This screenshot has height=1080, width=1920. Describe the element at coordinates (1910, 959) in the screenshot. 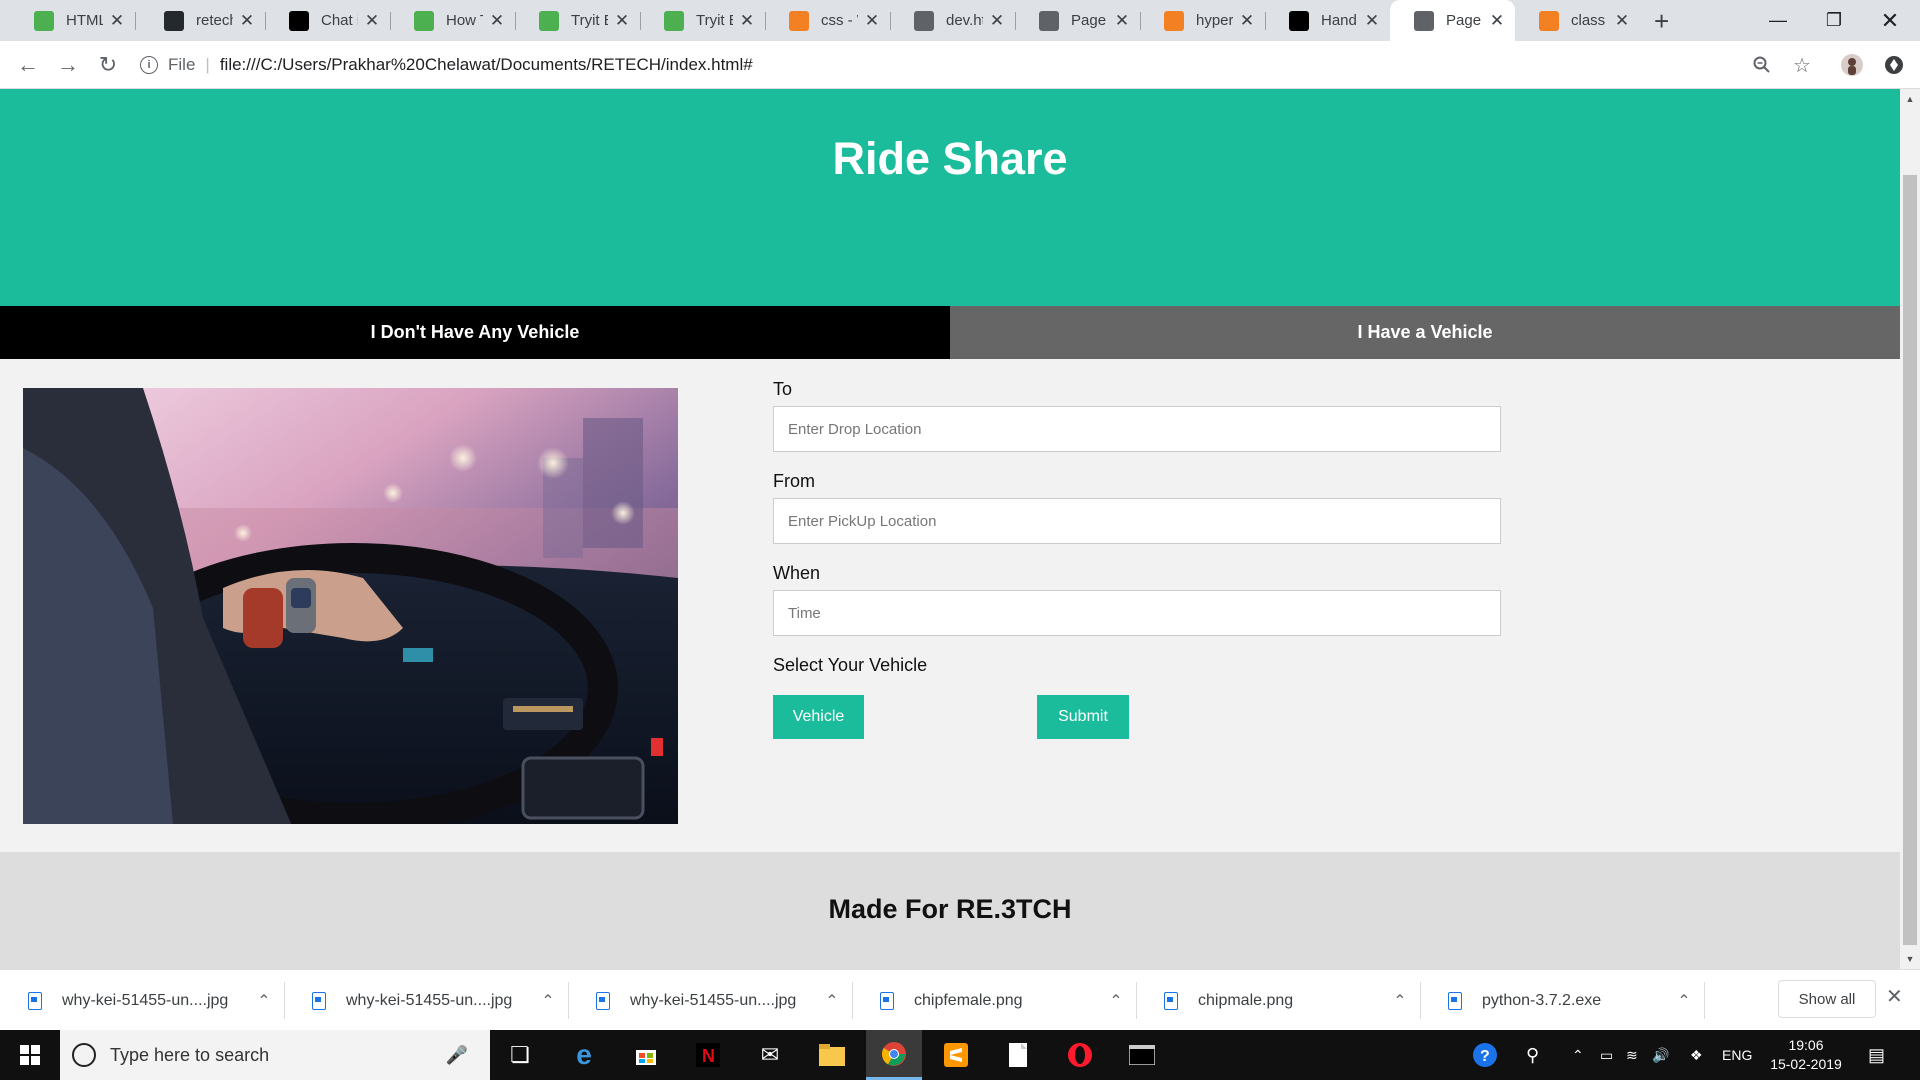

I see `scroll-down-icon: ▼` at that location.